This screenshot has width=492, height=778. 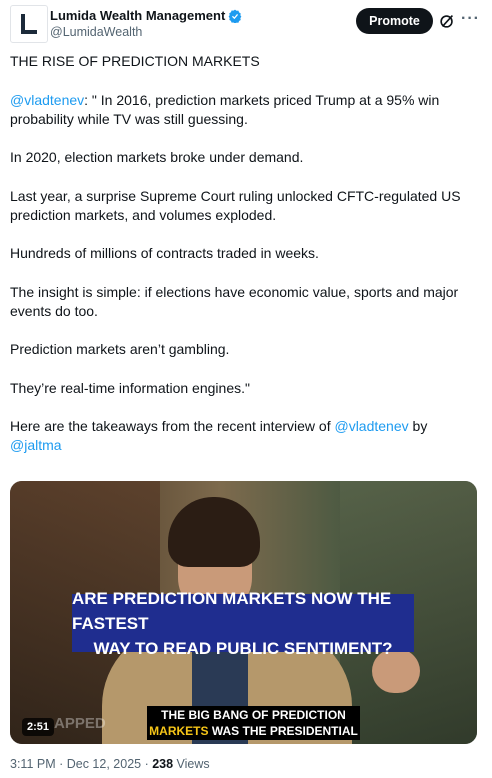 I want to click on views-label: Views, so click(x=191, y=764).